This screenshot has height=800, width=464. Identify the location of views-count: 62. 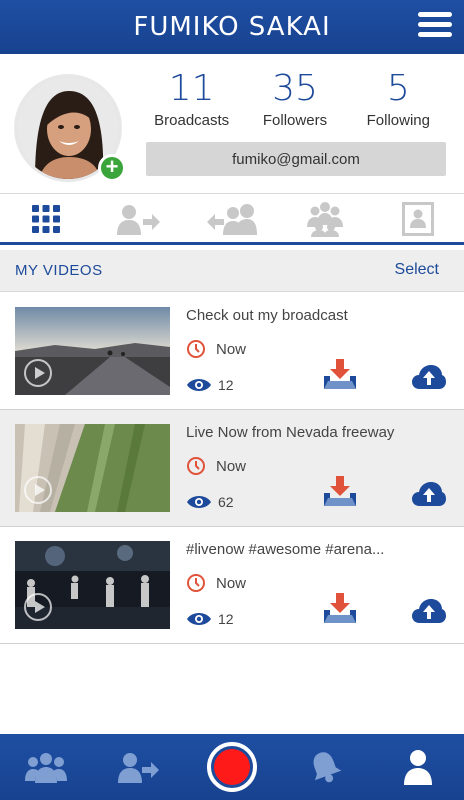
(226, 502).